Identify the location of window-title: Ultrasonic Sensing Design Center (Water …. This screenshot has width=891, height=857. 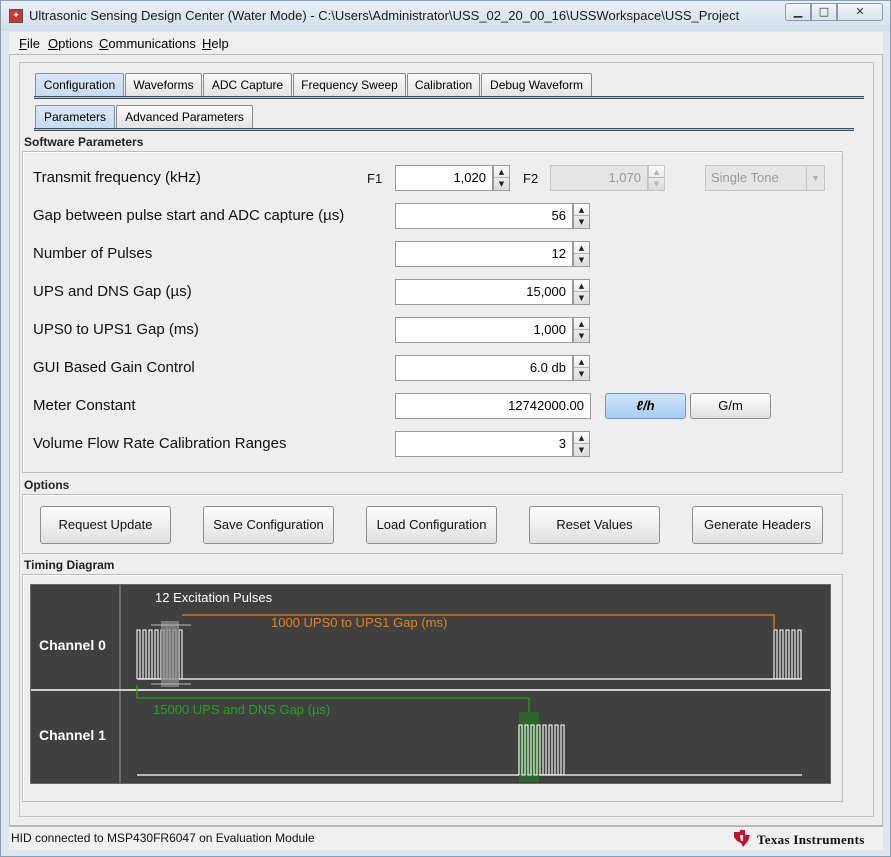
(384, 15).